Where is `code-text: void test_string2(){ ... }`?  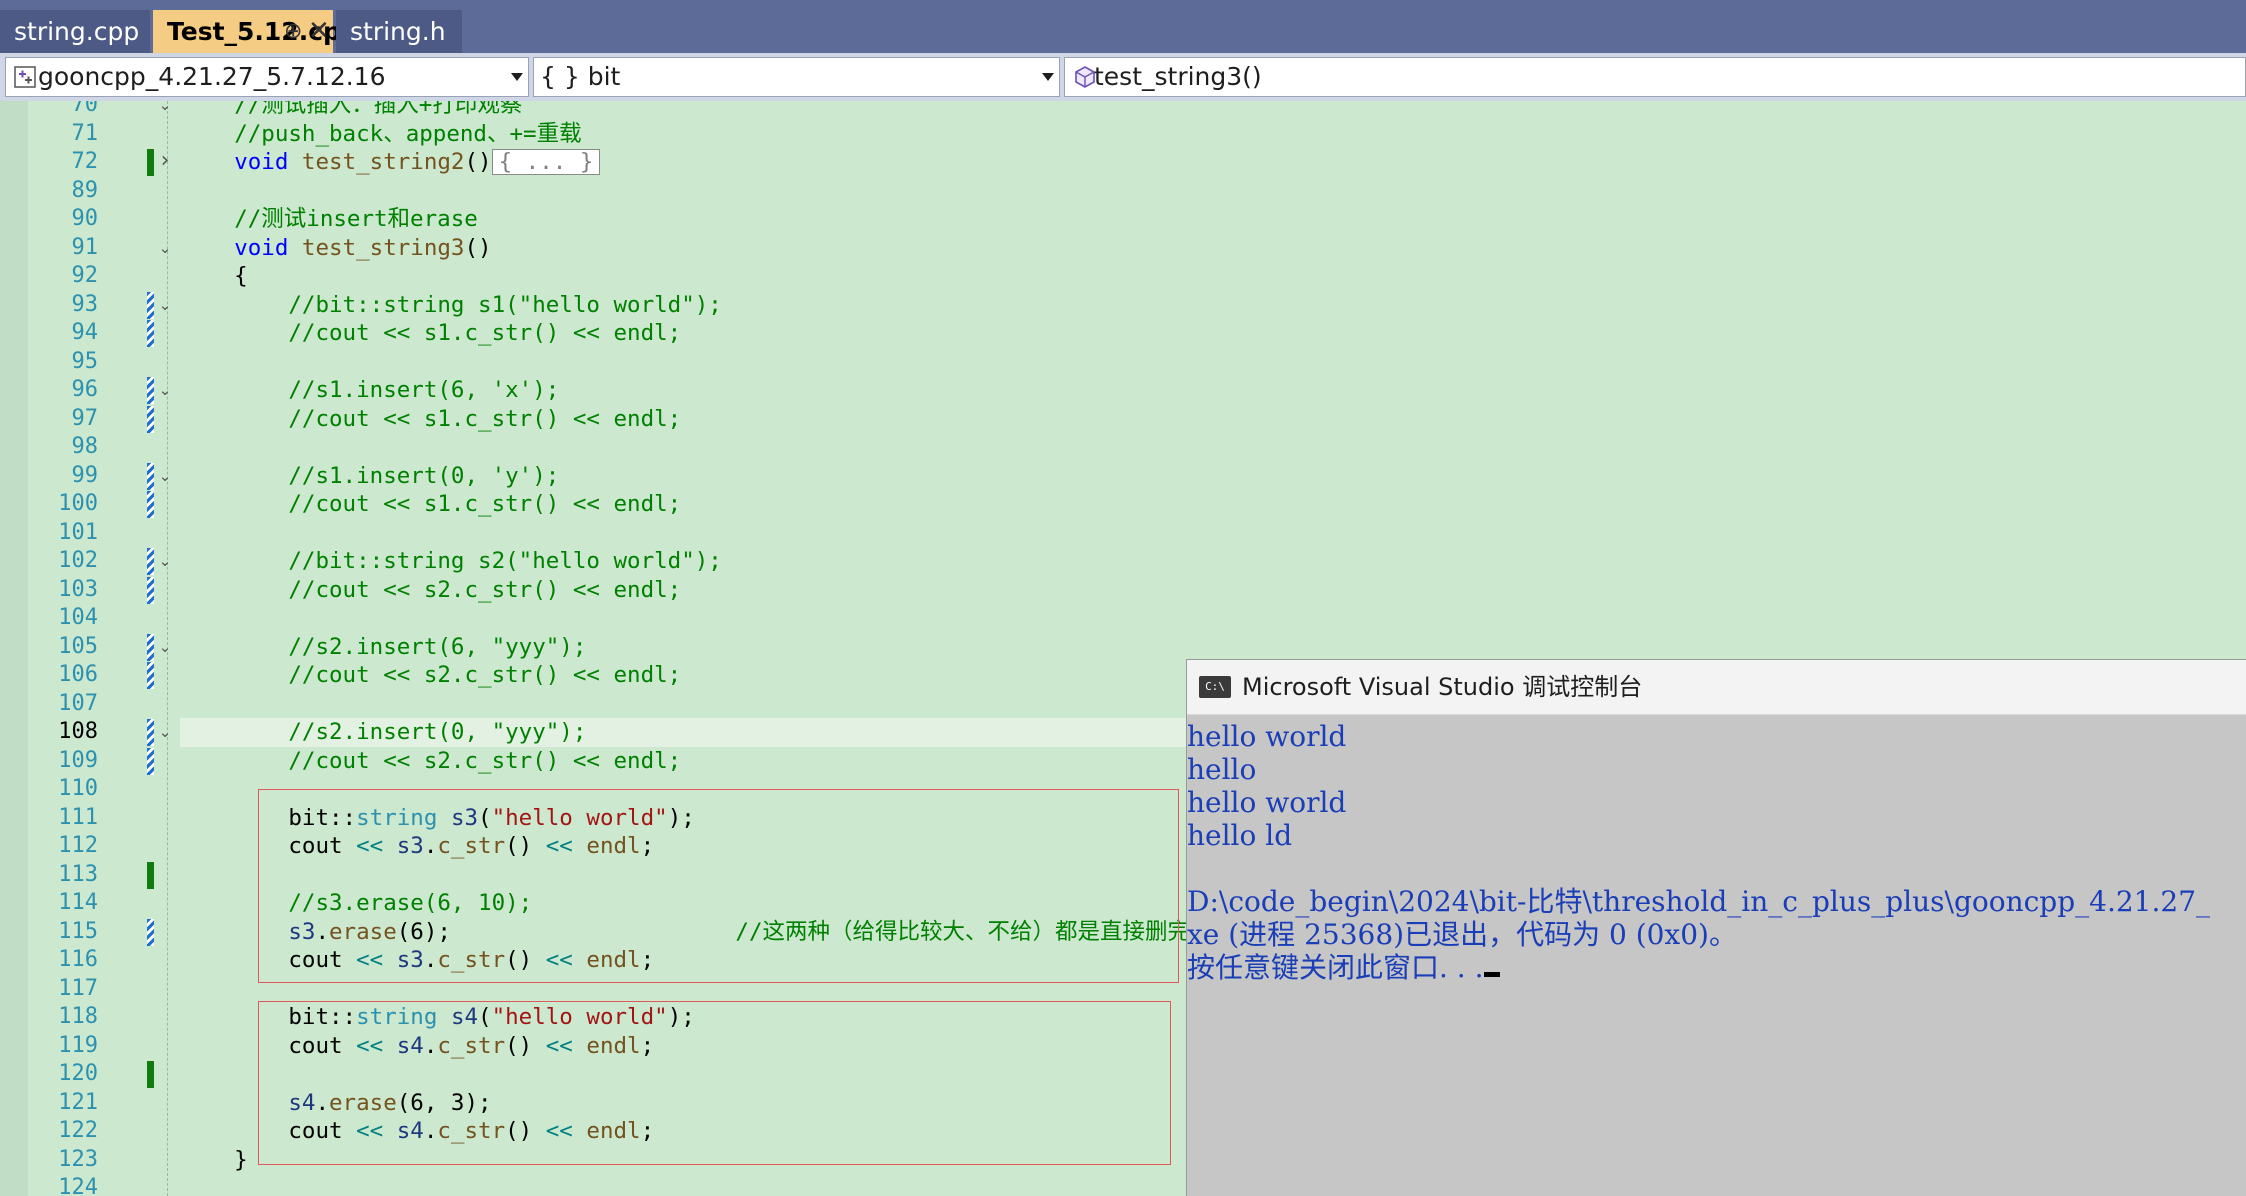 code-text: void test_string2(){ ... } is located at coordinates (390, 162).